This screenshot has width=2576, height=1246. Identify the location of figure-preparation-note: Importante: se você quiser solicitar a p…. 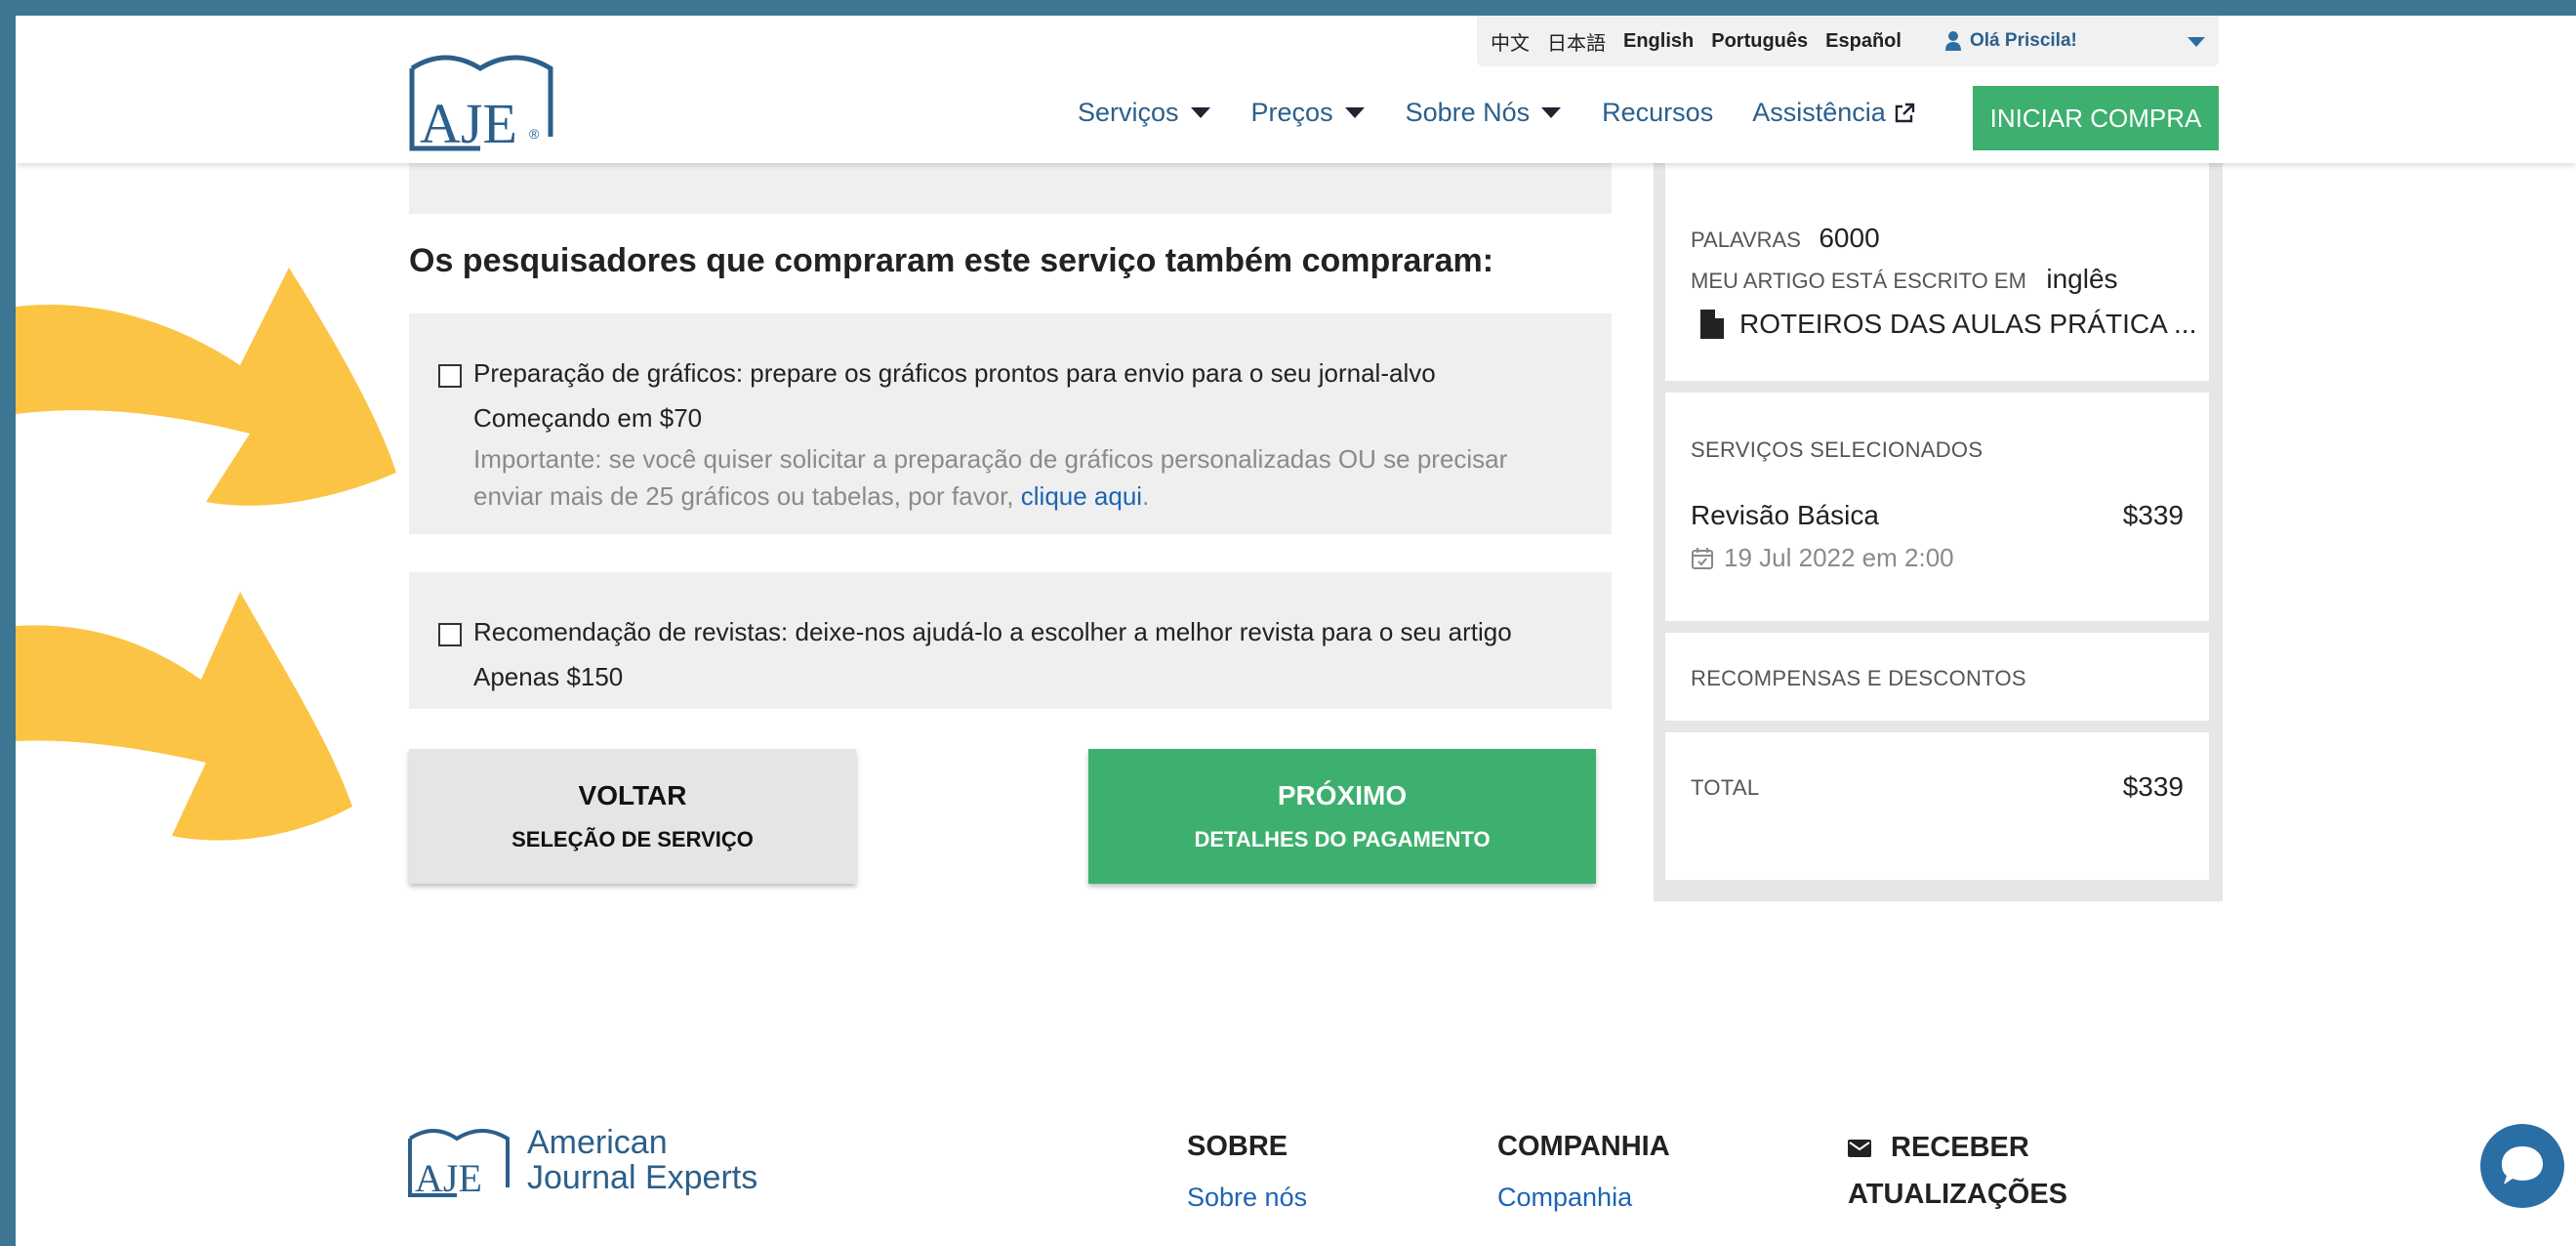
(1024, 477).